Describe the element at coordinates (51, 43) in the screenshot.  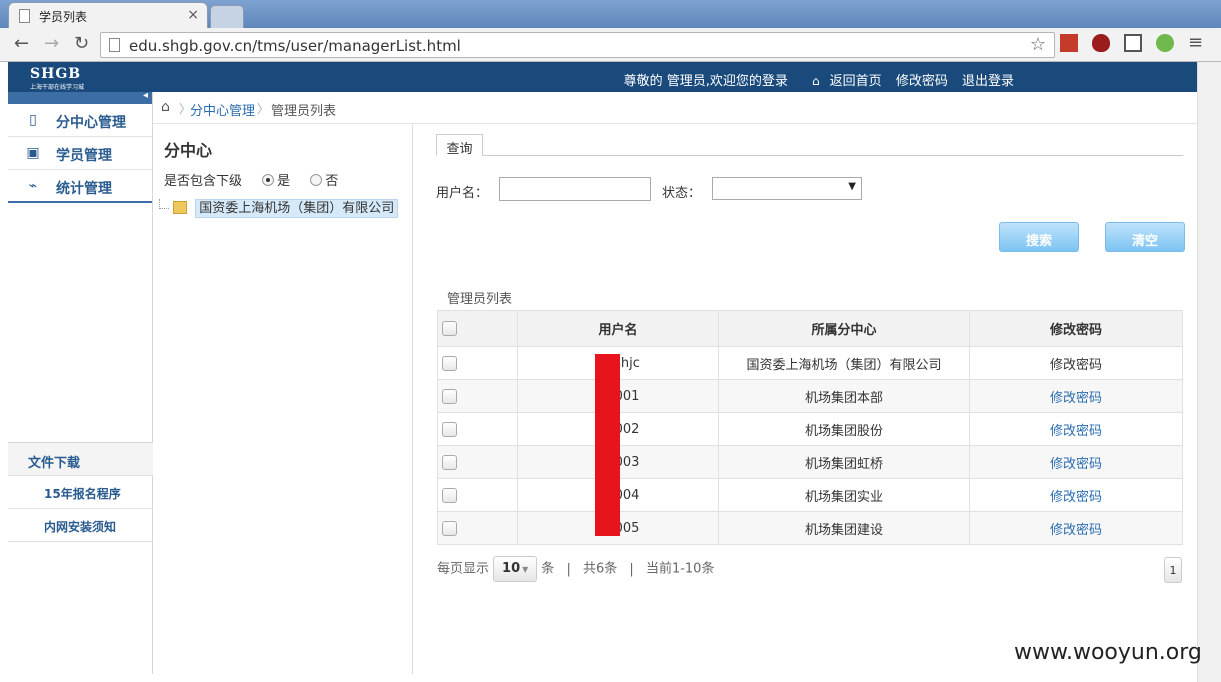
I see `forward-icon: →` at that location.